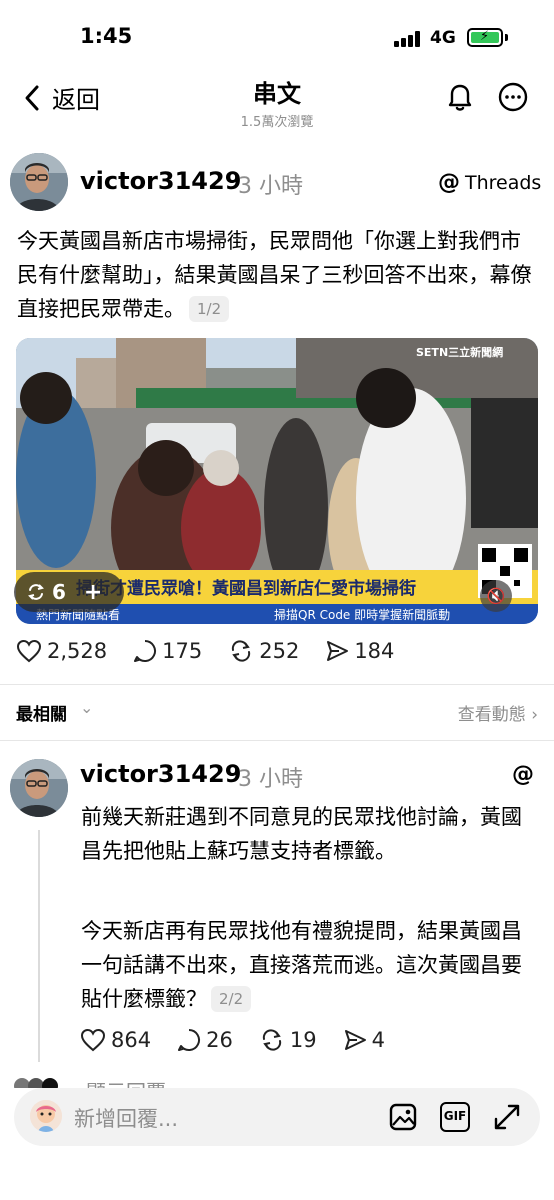  I want to click on show-replies-row: 顯示回覆, so click(139, 1081).